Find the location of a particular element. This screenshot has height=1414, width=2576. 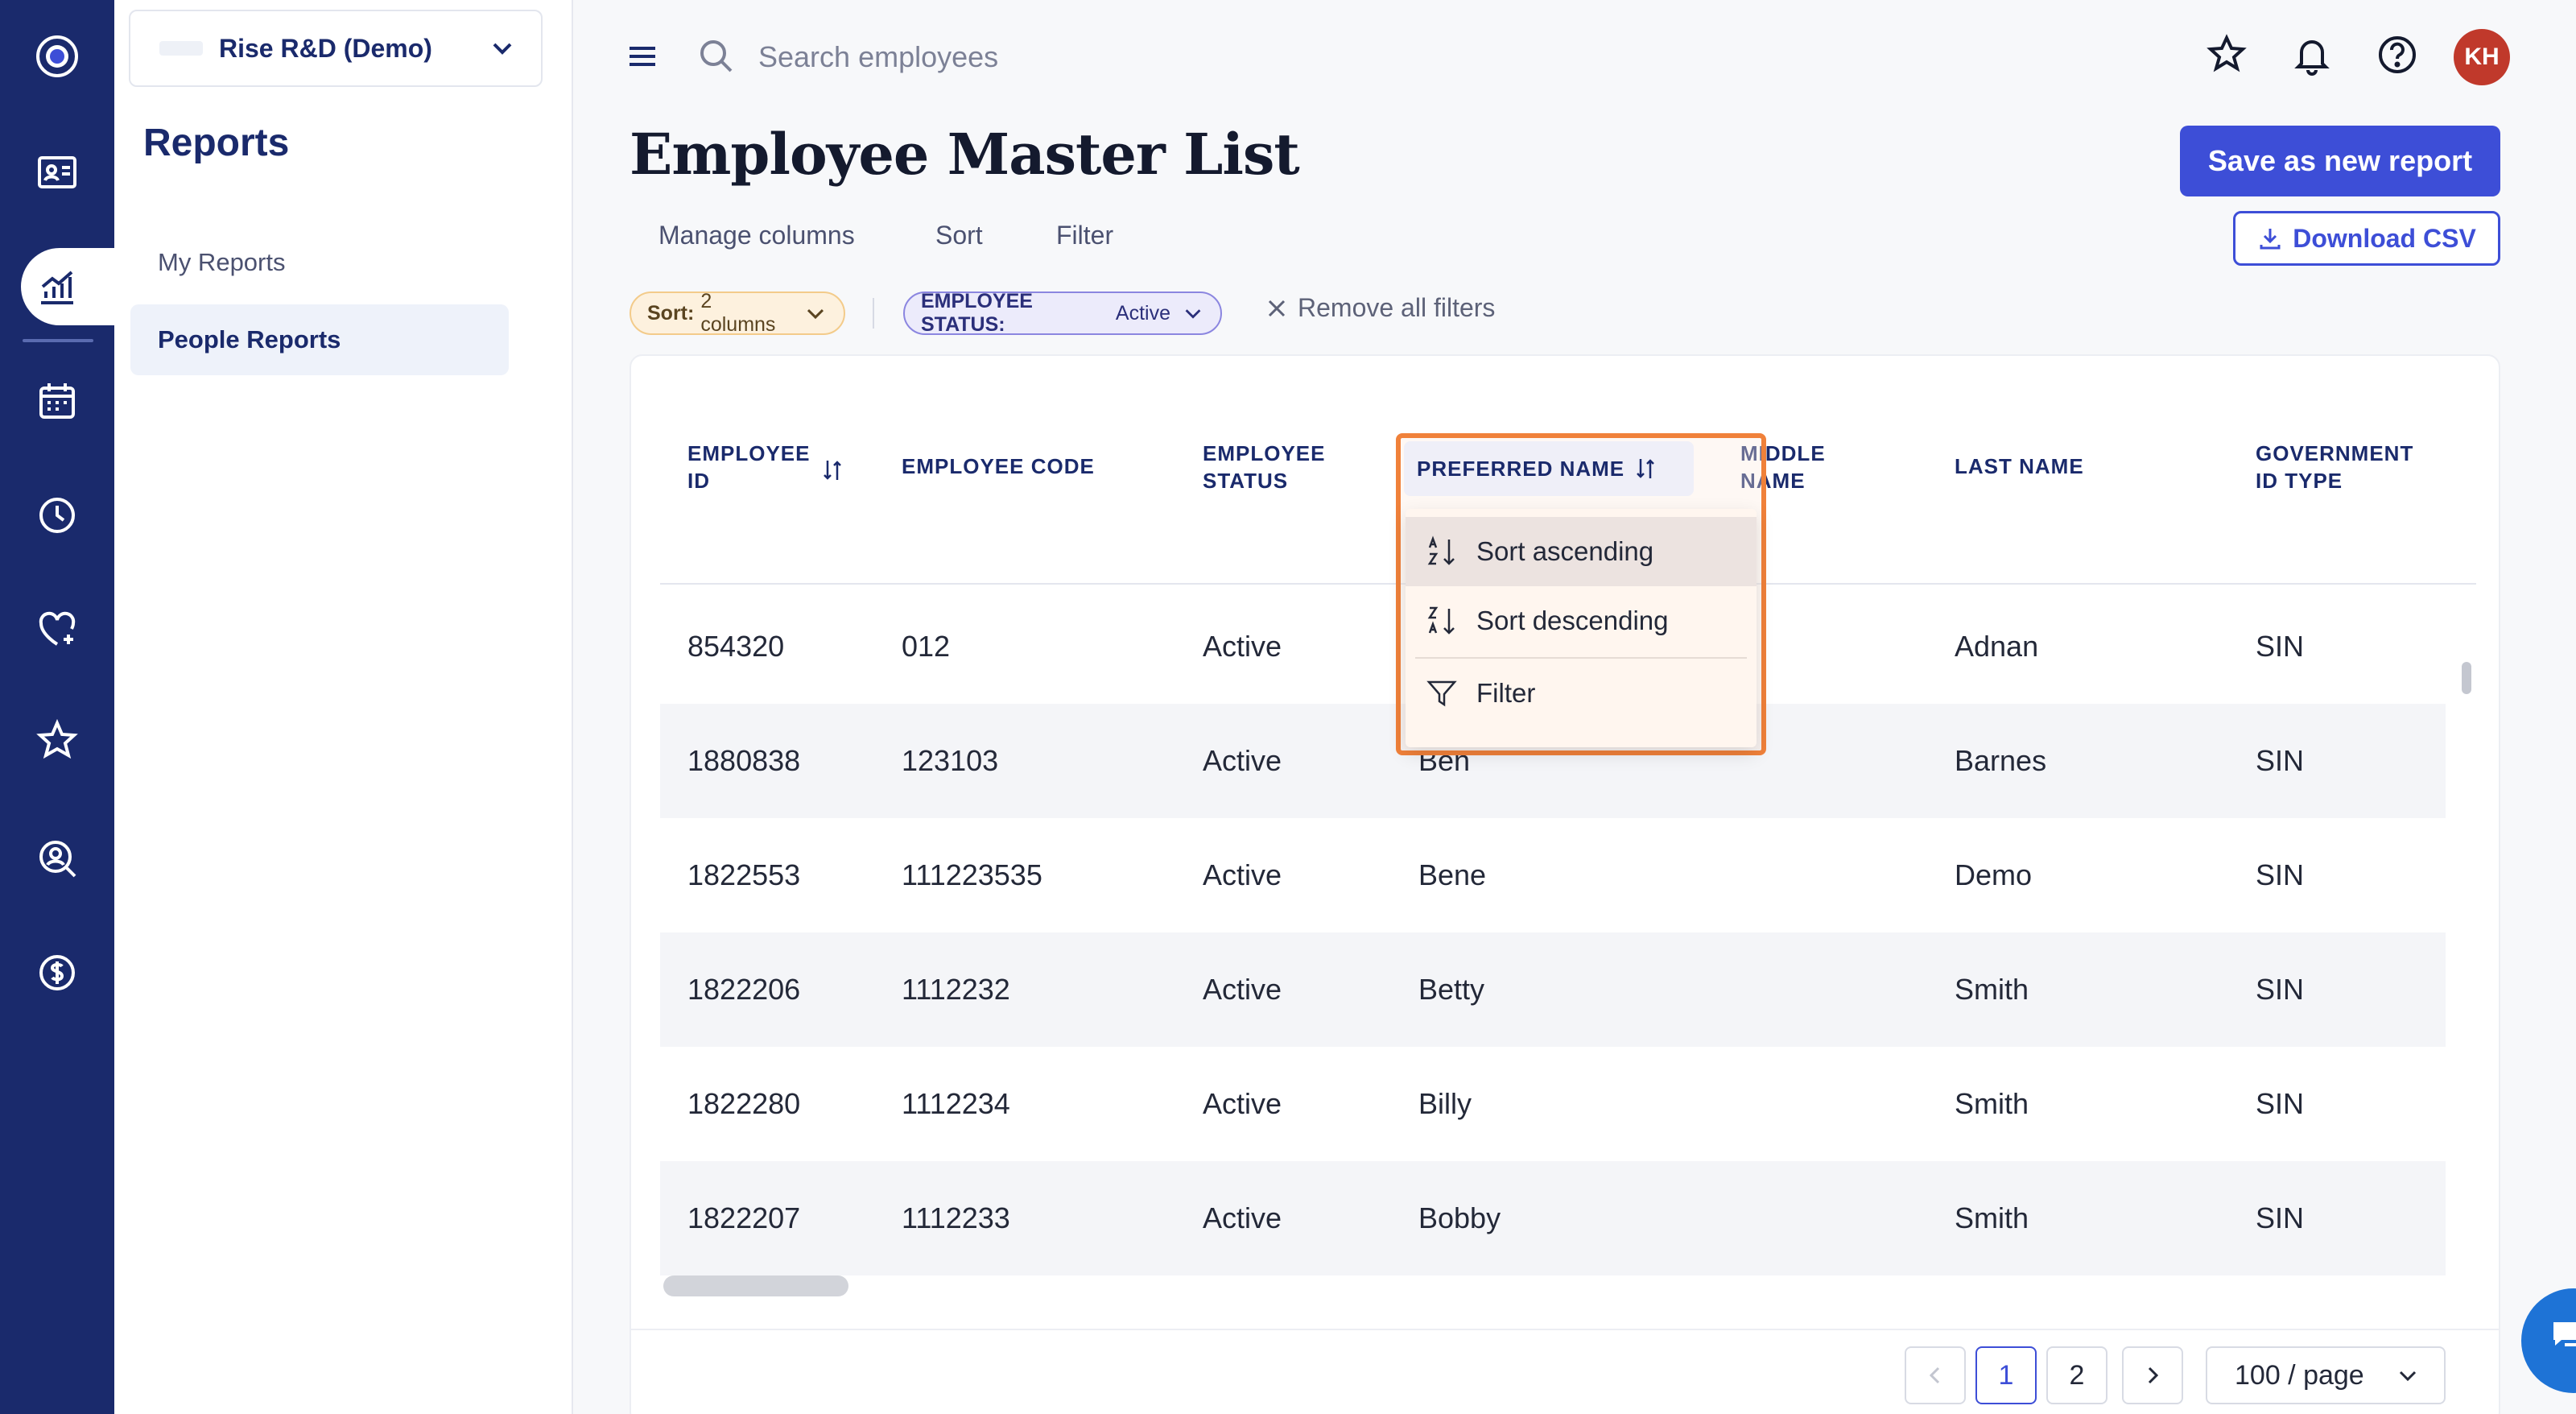

cell-employee-id: 1822206 is located at coordinates (744, 990).